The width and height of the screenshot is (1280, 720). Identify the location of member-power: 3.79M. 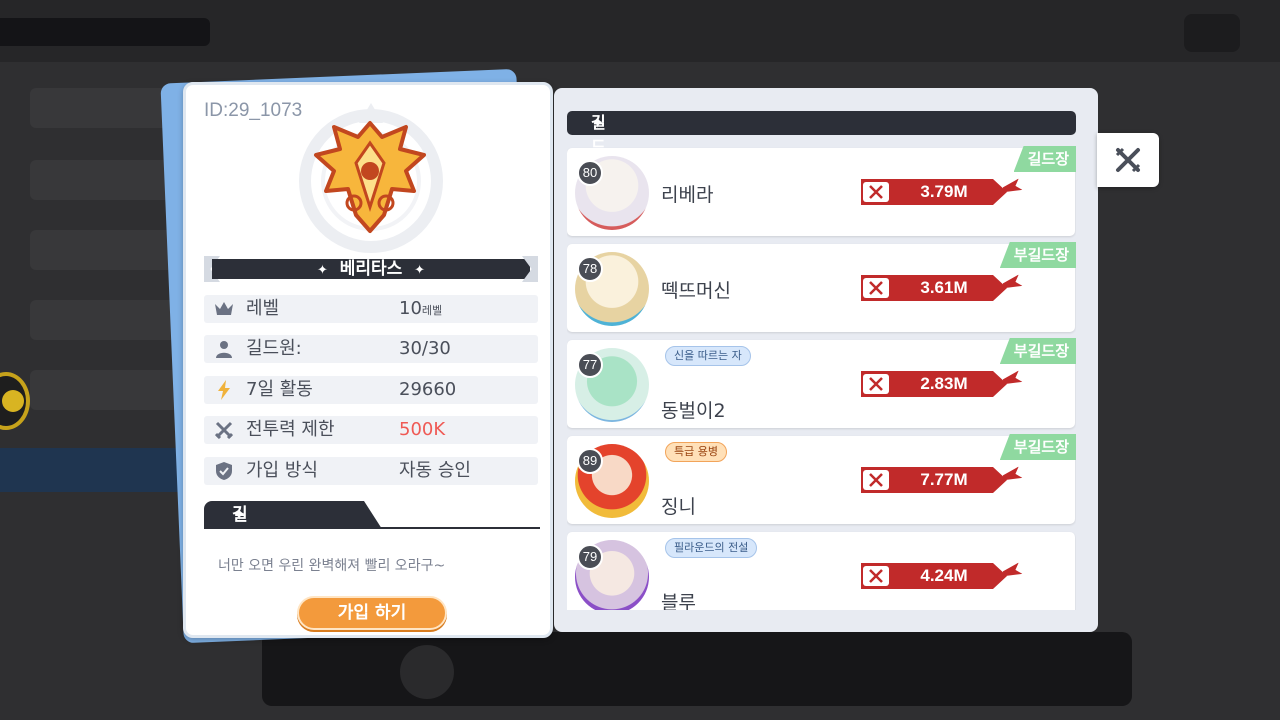
(941, 192).